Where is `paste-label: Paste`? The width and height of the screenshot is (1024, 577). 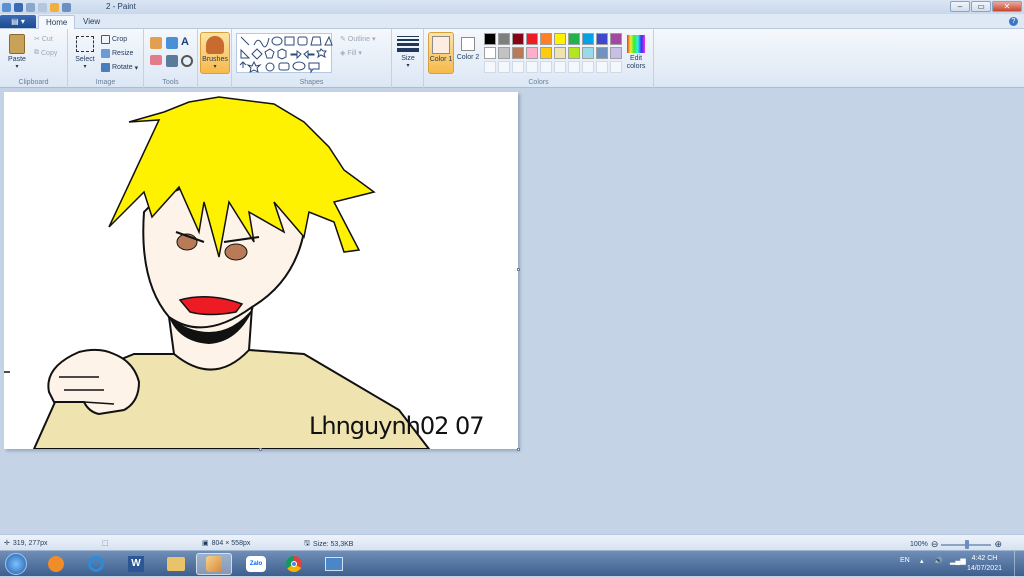
paste-label: Paste is located at coordinates (17, 59).